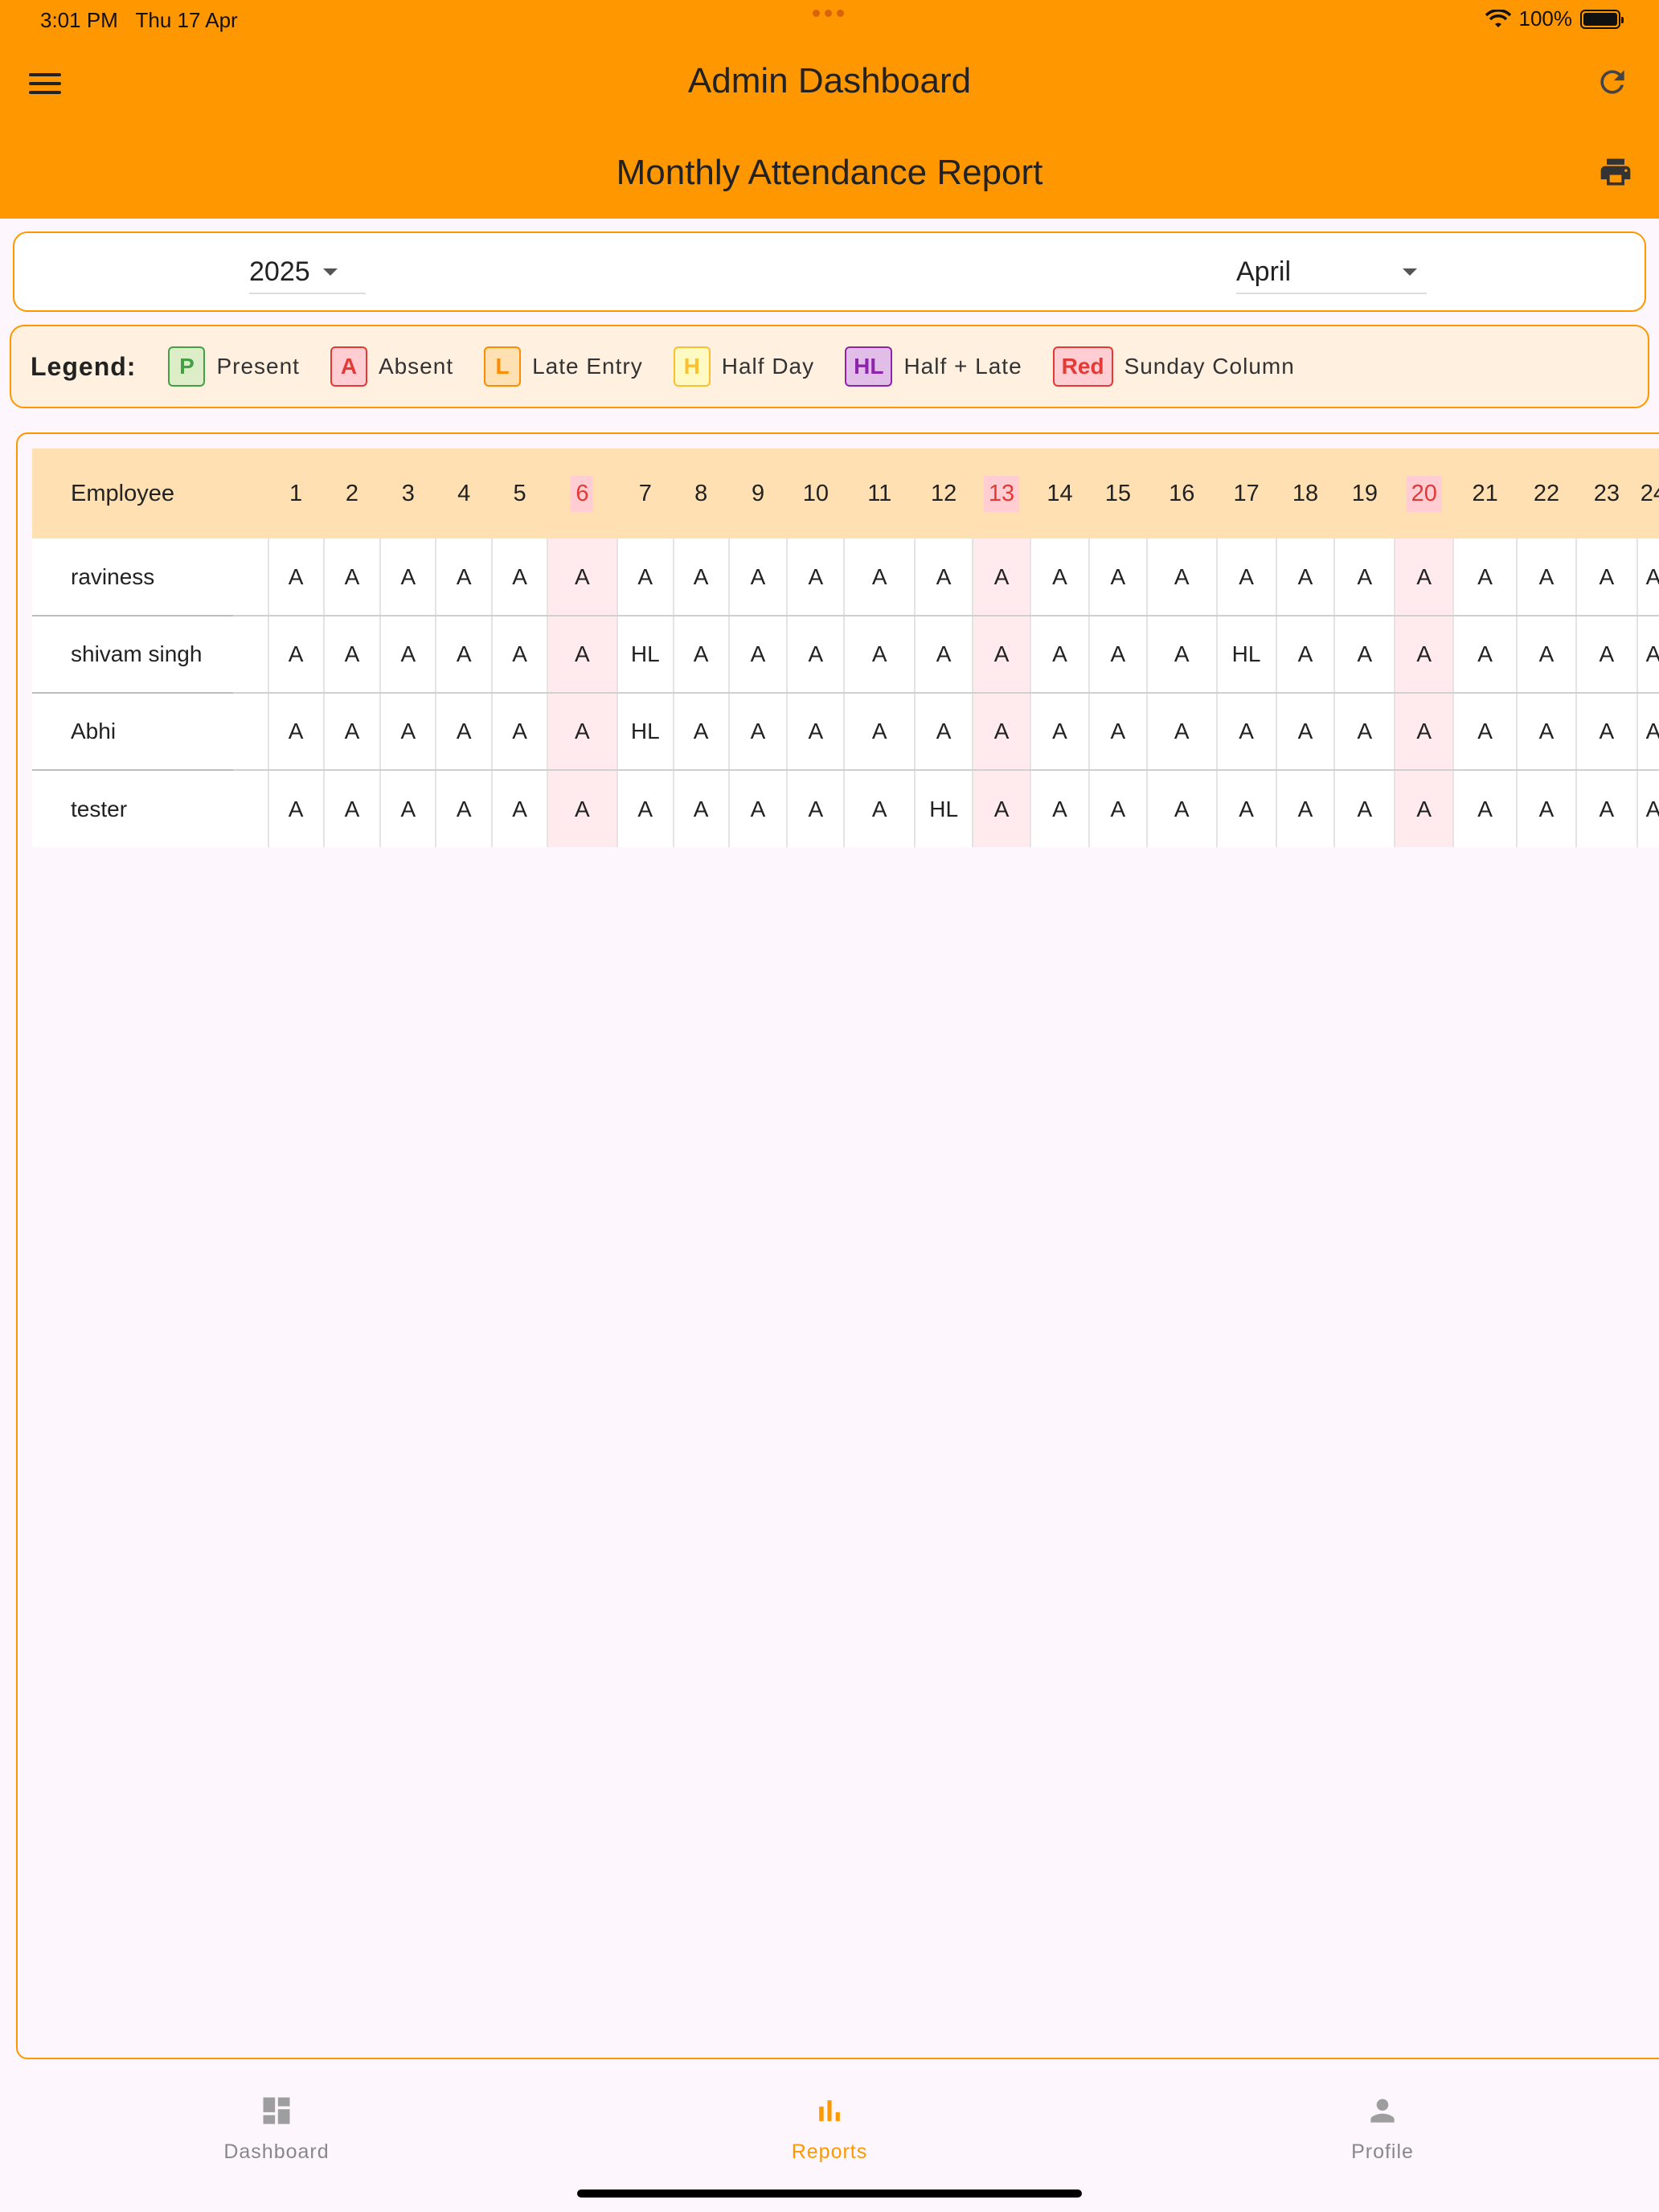 This screenshot has width=1659, height=2212. I want to click on nav-dashboard: Dashboard, so click(276, 2128).